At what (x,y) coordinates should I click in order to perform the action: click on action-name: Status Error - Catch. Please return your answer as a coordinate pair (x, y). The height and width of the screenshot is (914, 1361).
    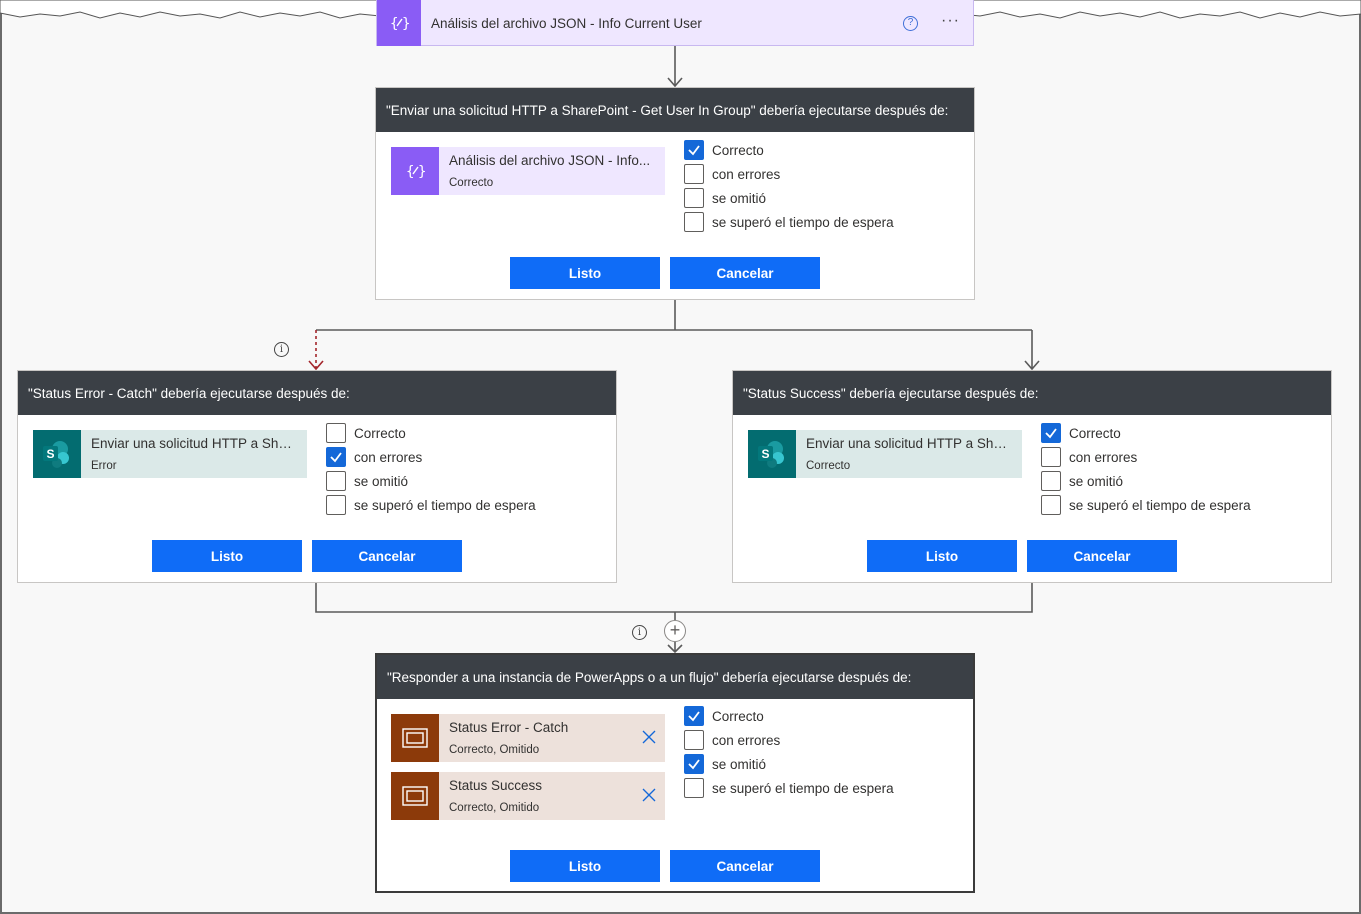
    Looking at the image, I should click on (509, 727).